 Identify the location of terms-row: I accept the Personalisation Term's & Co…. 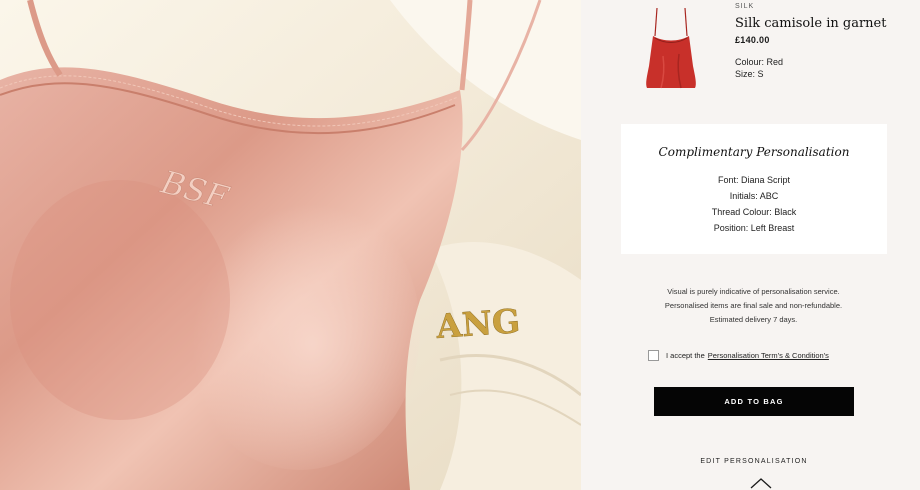
(778, 355).